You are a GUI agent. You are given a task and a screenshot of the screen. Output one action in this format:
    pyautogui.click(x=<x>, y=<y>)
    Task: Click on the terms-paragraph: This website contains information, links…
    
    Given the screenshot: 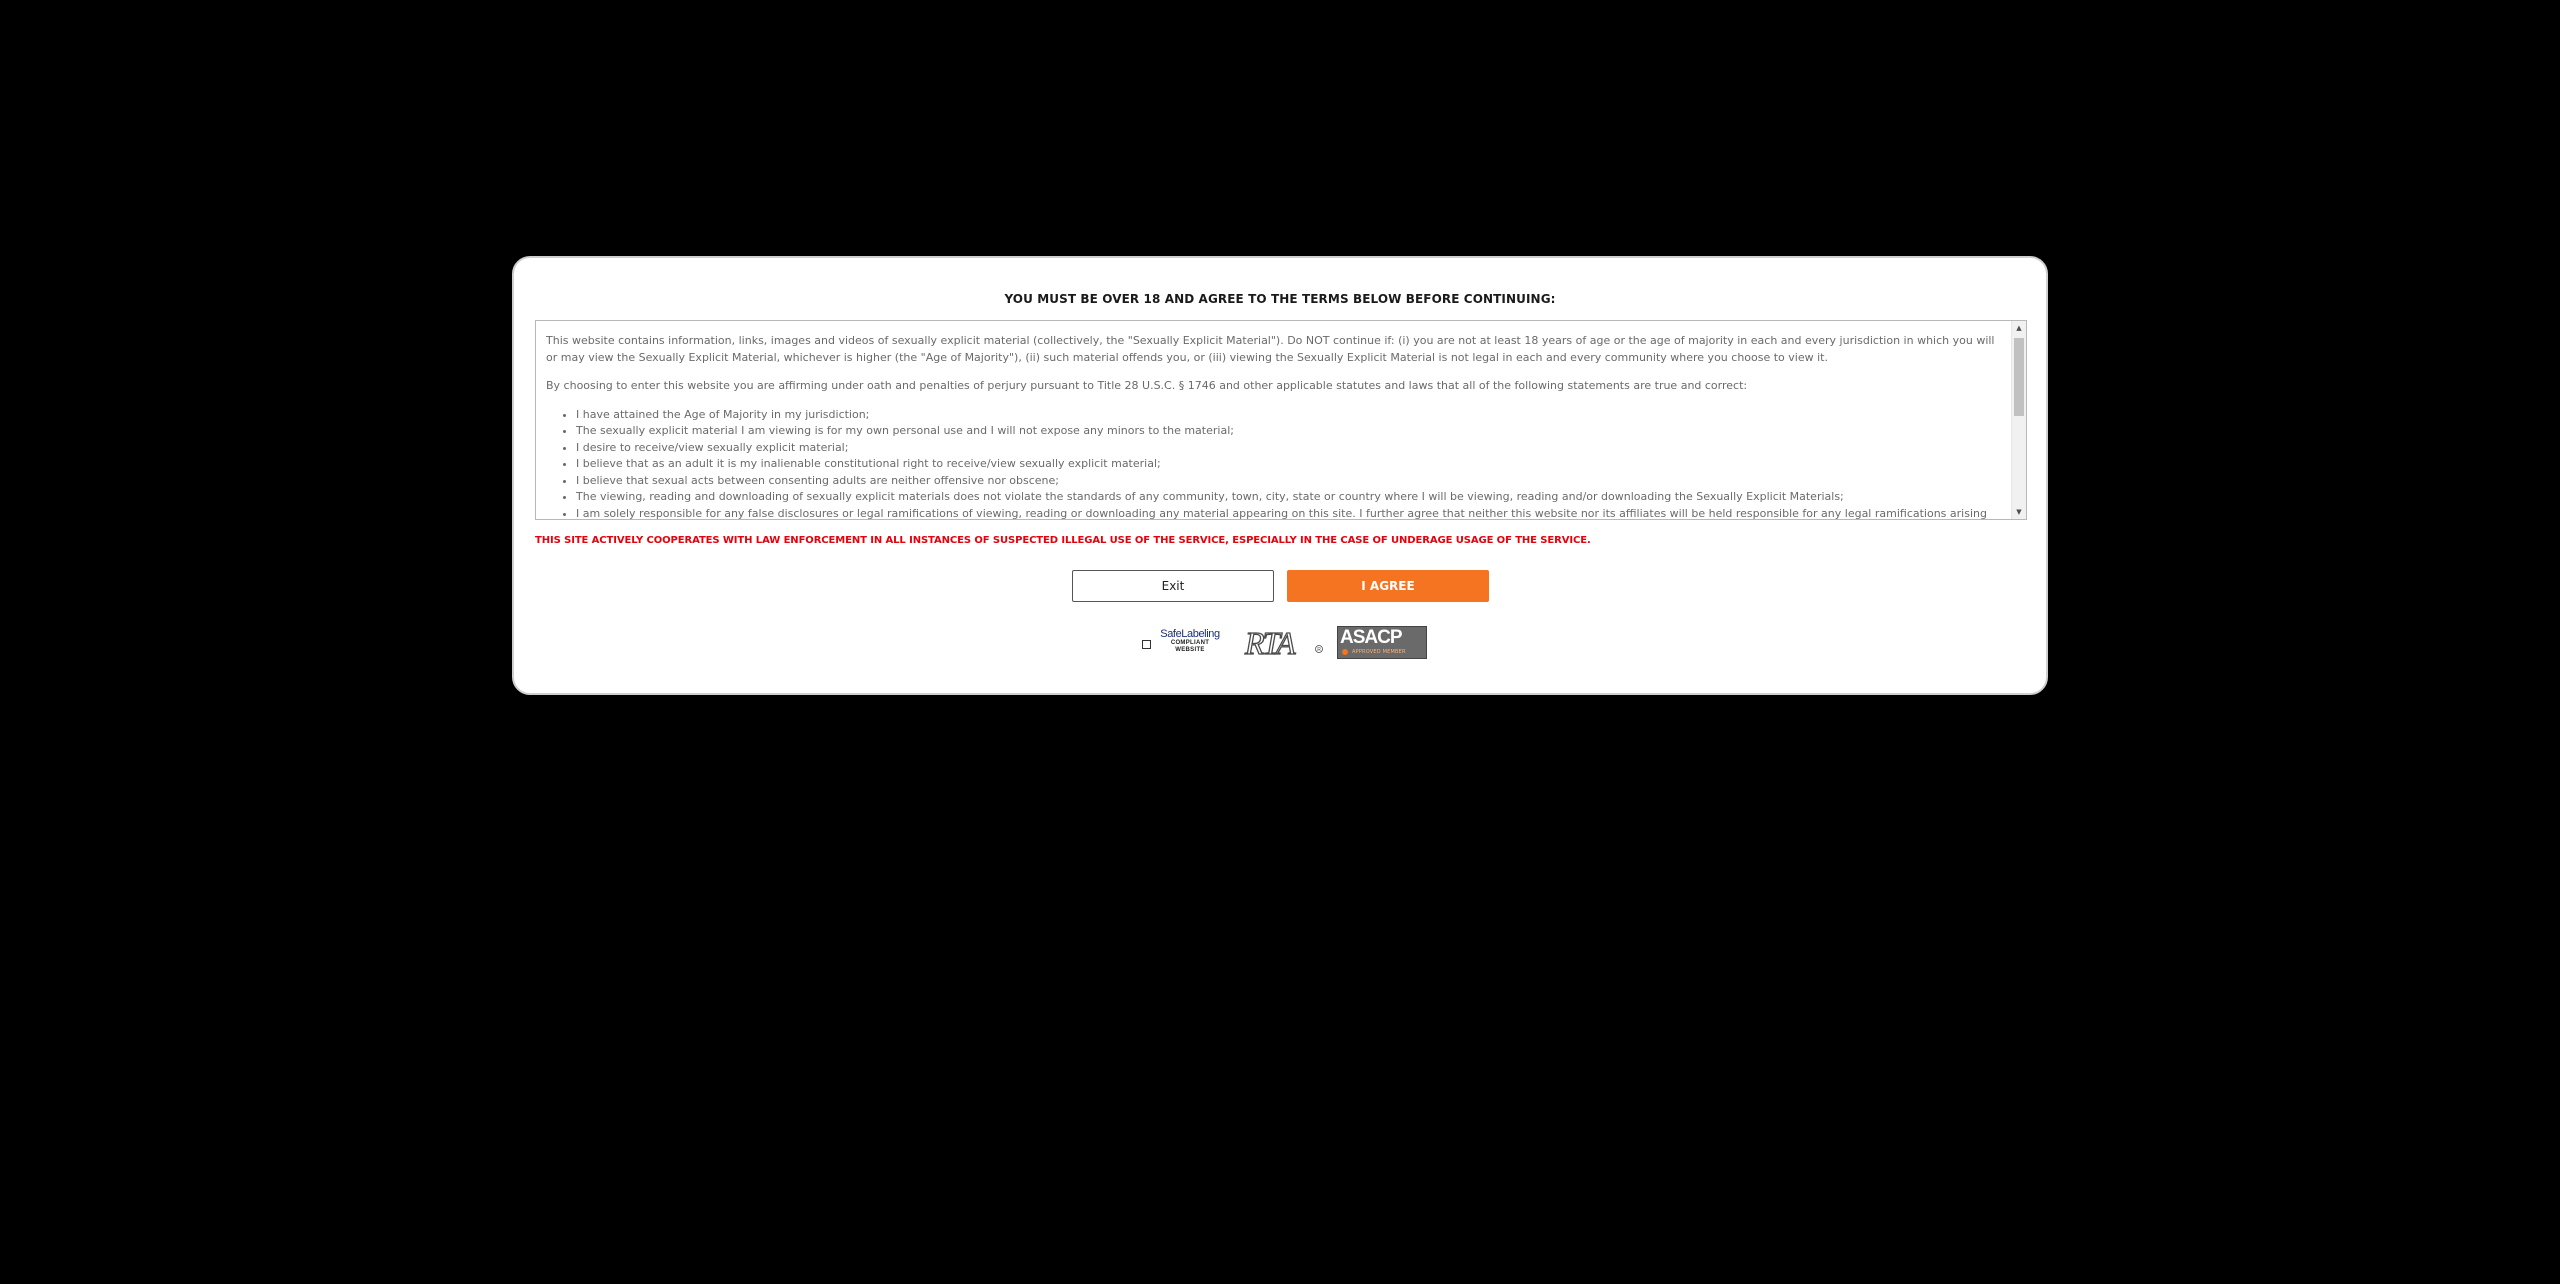 What is the action you would take?
    pyautogui.click(x=1270, y=349)
    